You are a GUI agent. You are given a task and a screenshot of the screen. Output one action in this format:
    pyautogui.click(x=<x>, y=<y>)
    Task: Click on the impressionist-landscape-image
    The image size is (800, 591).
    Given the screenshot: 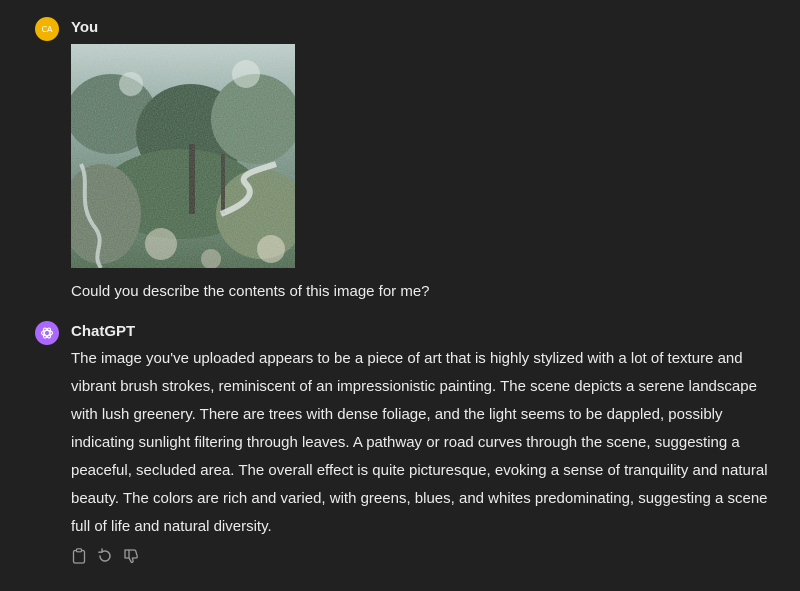 What is the action you would take?
    pyautogui.click(x=183, y=156)
    